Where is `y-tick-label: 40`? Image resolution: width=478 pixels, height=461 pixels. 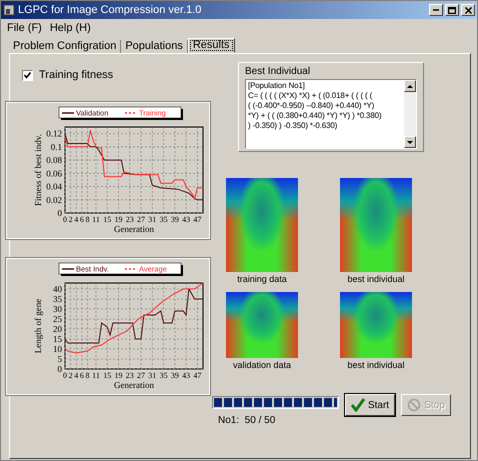 y-tick-label: 40 is located at coordinates (57, 289).